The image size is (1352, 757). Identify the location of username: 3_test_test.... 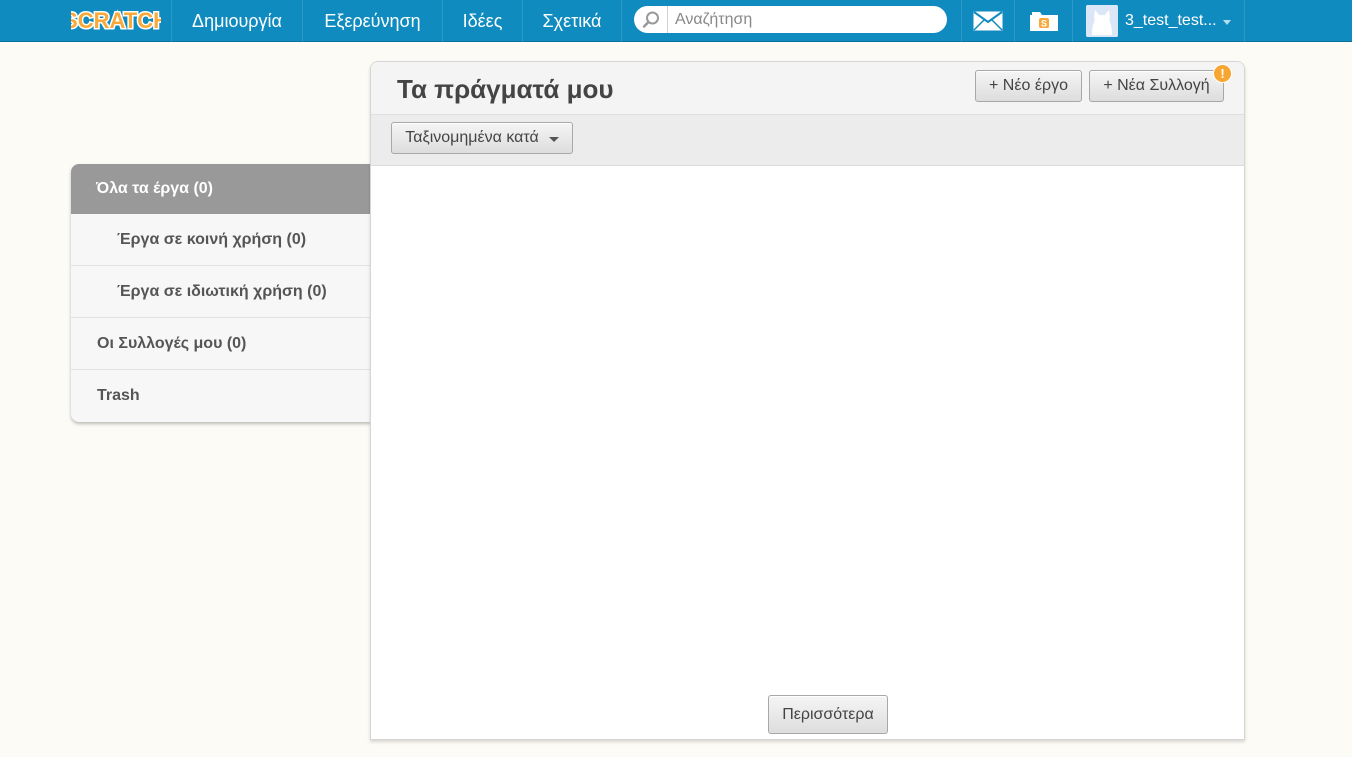
(1171, 20).